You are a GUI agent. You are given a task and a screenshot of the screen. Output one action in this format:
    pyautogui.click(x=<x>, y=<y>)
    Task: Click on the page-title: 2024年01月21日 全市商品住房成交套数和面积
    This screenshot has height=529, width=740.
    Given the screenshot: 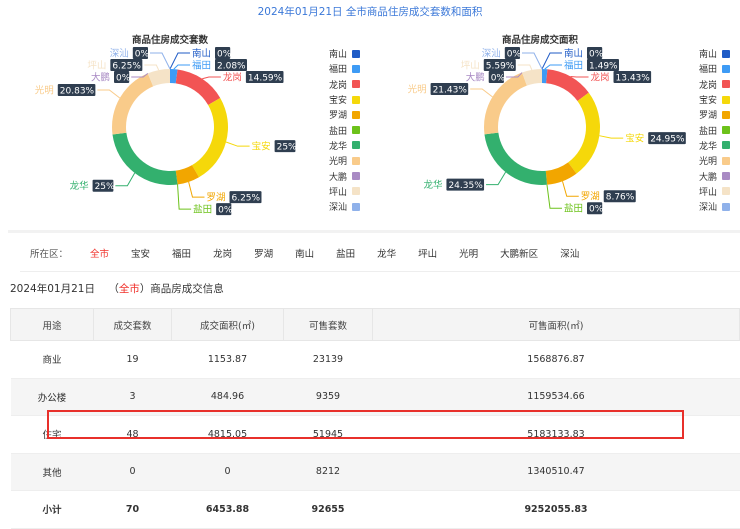 What is the action you would take?
    pyautogui.click(x=370, y=11)
    